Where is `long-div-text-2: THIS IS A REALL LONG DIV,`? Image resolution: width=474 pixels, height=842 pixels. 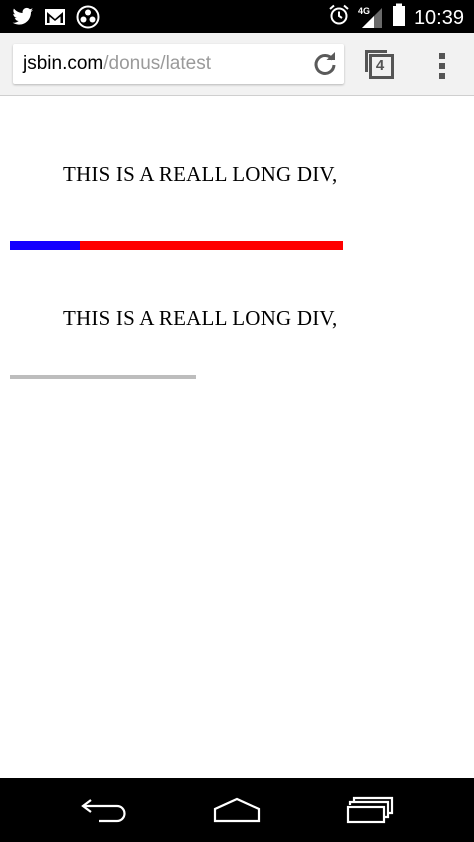
long-div-text-2: THIS IS A REALL LONG DIV, is located at coordinates (200, 318).